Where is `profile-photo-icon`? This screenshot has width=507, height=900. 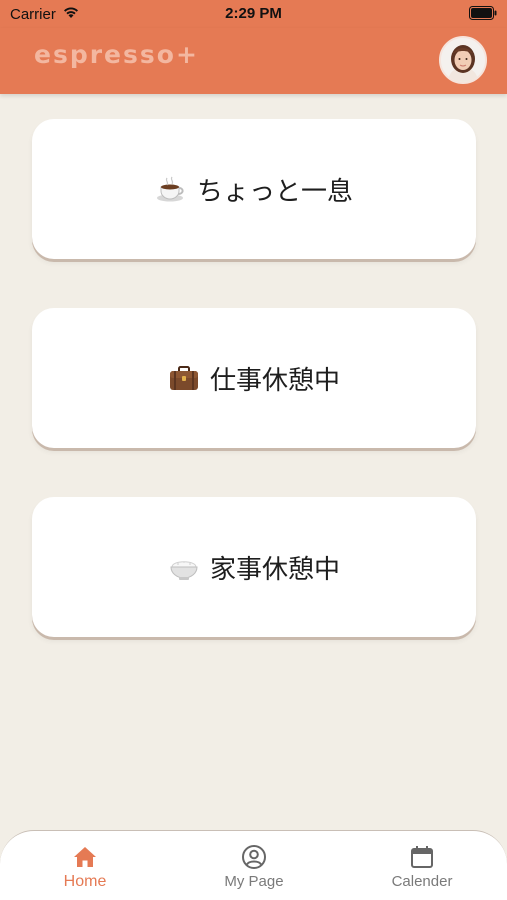
profile-photo-icon is located at coordinates (463, 60).